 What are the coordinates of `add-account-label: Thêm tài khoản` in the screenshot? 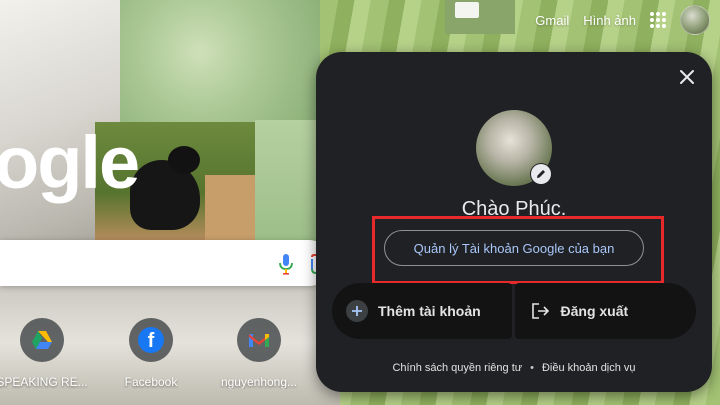 It's located at (429, 311).